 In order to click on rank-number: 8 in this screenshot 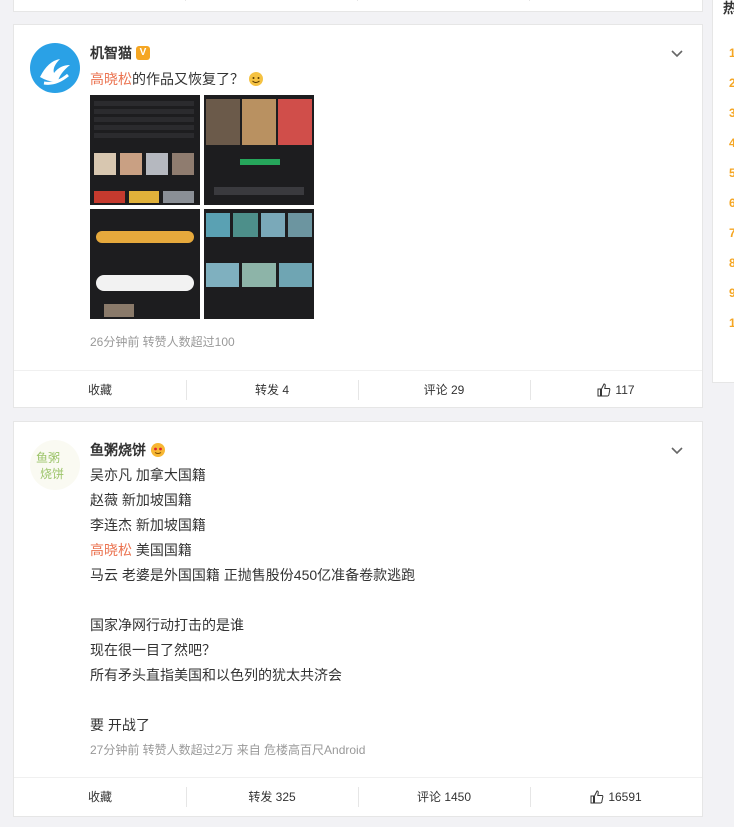, I will do `click(731, 263)`.